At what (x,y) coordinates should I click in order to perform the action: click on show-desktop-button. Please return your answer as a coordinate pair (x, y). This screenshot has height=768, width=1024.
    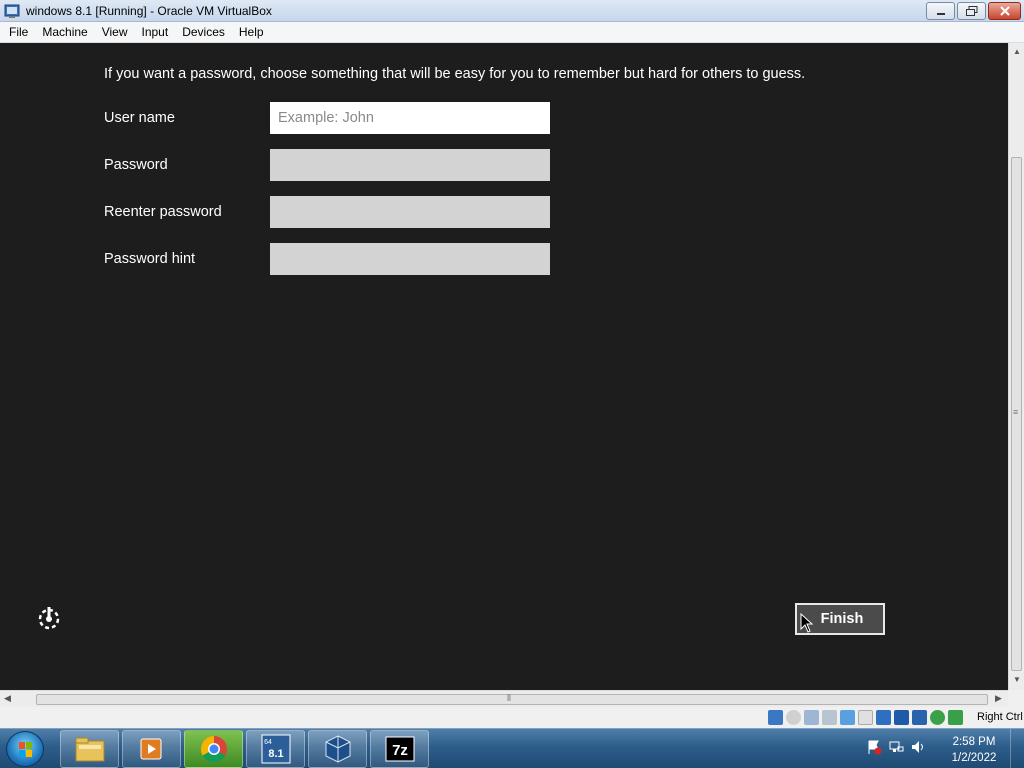
    Looking at the image, I should click on (1017, 748).